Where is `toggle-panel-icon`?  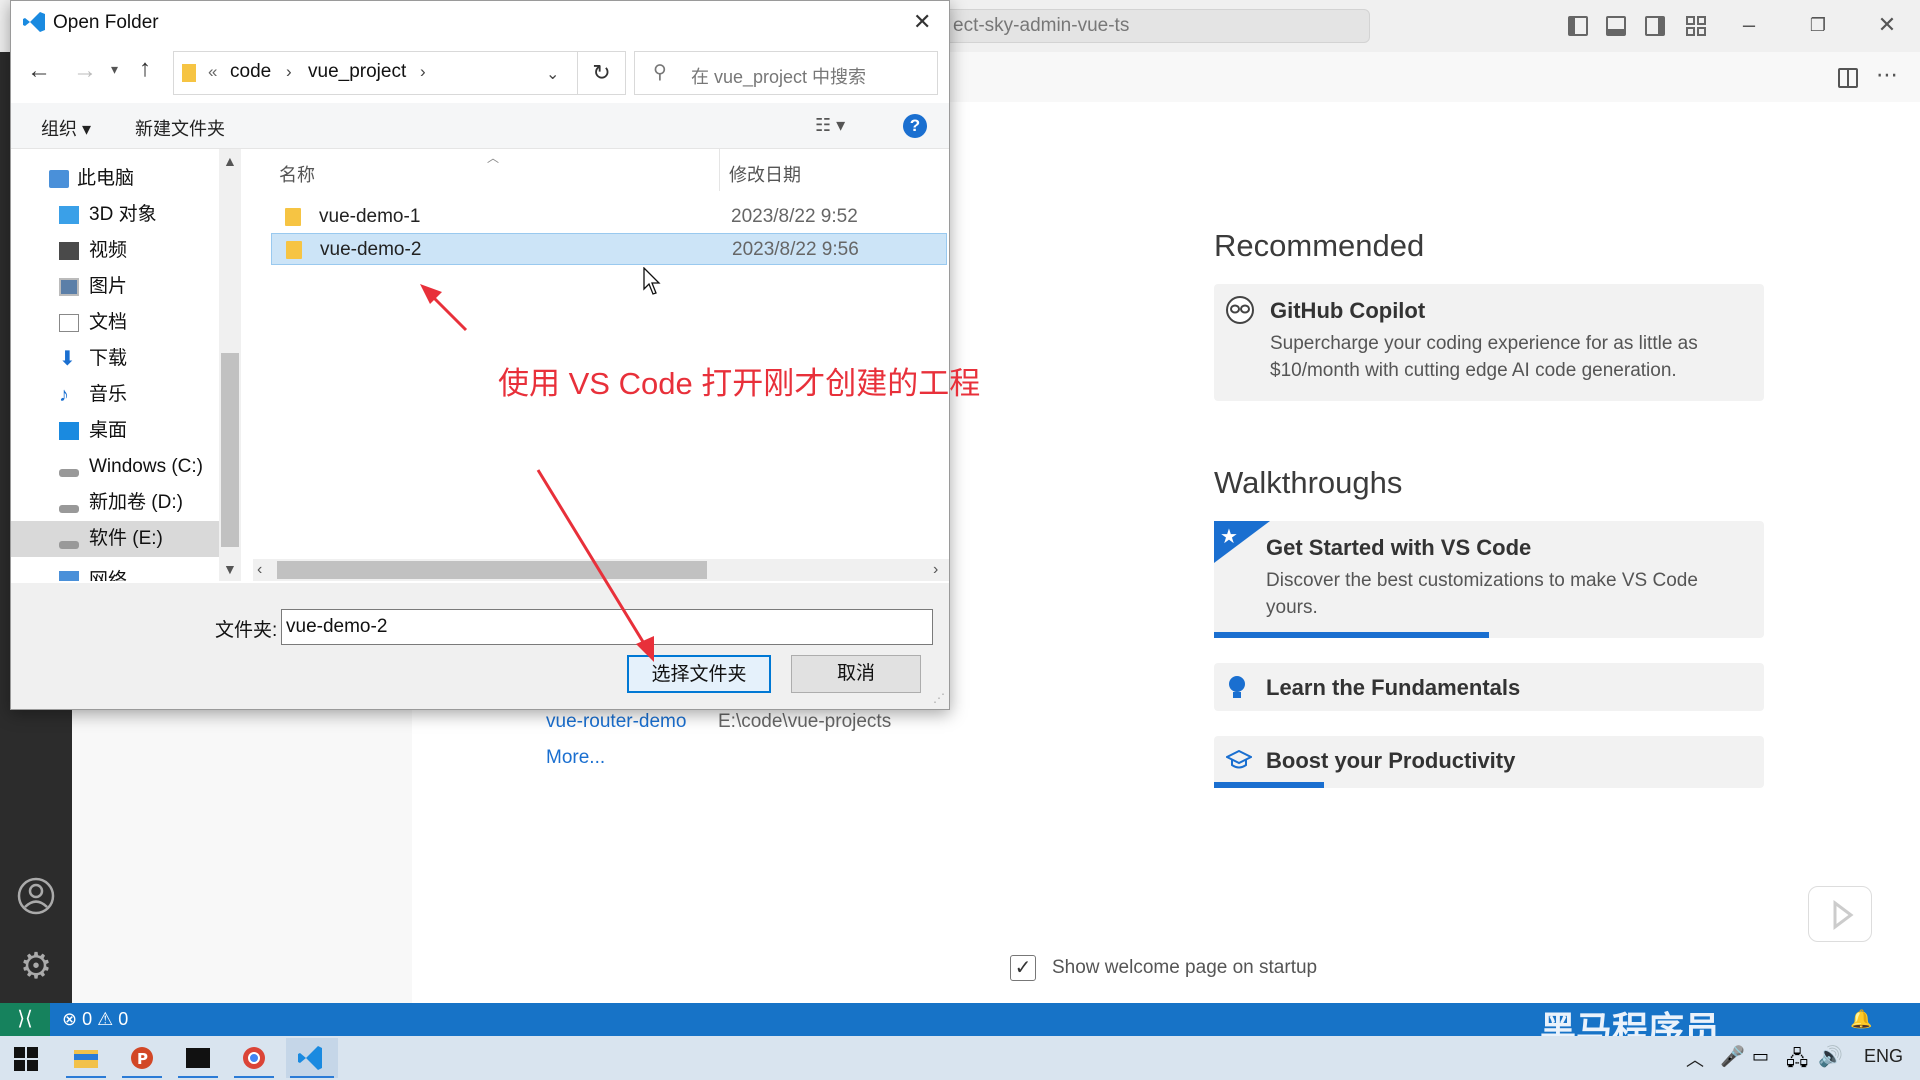
toggle-panel-icon is located at coordinates (1616, 26).